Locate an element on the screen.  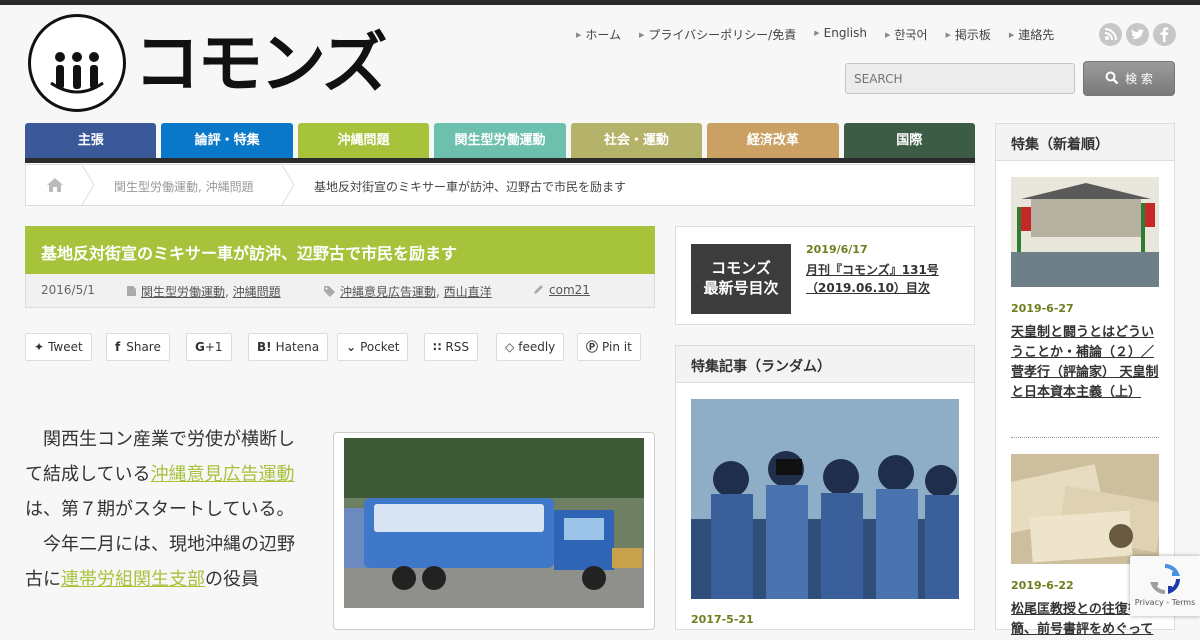
article-image is located at coordinates (494, 531).